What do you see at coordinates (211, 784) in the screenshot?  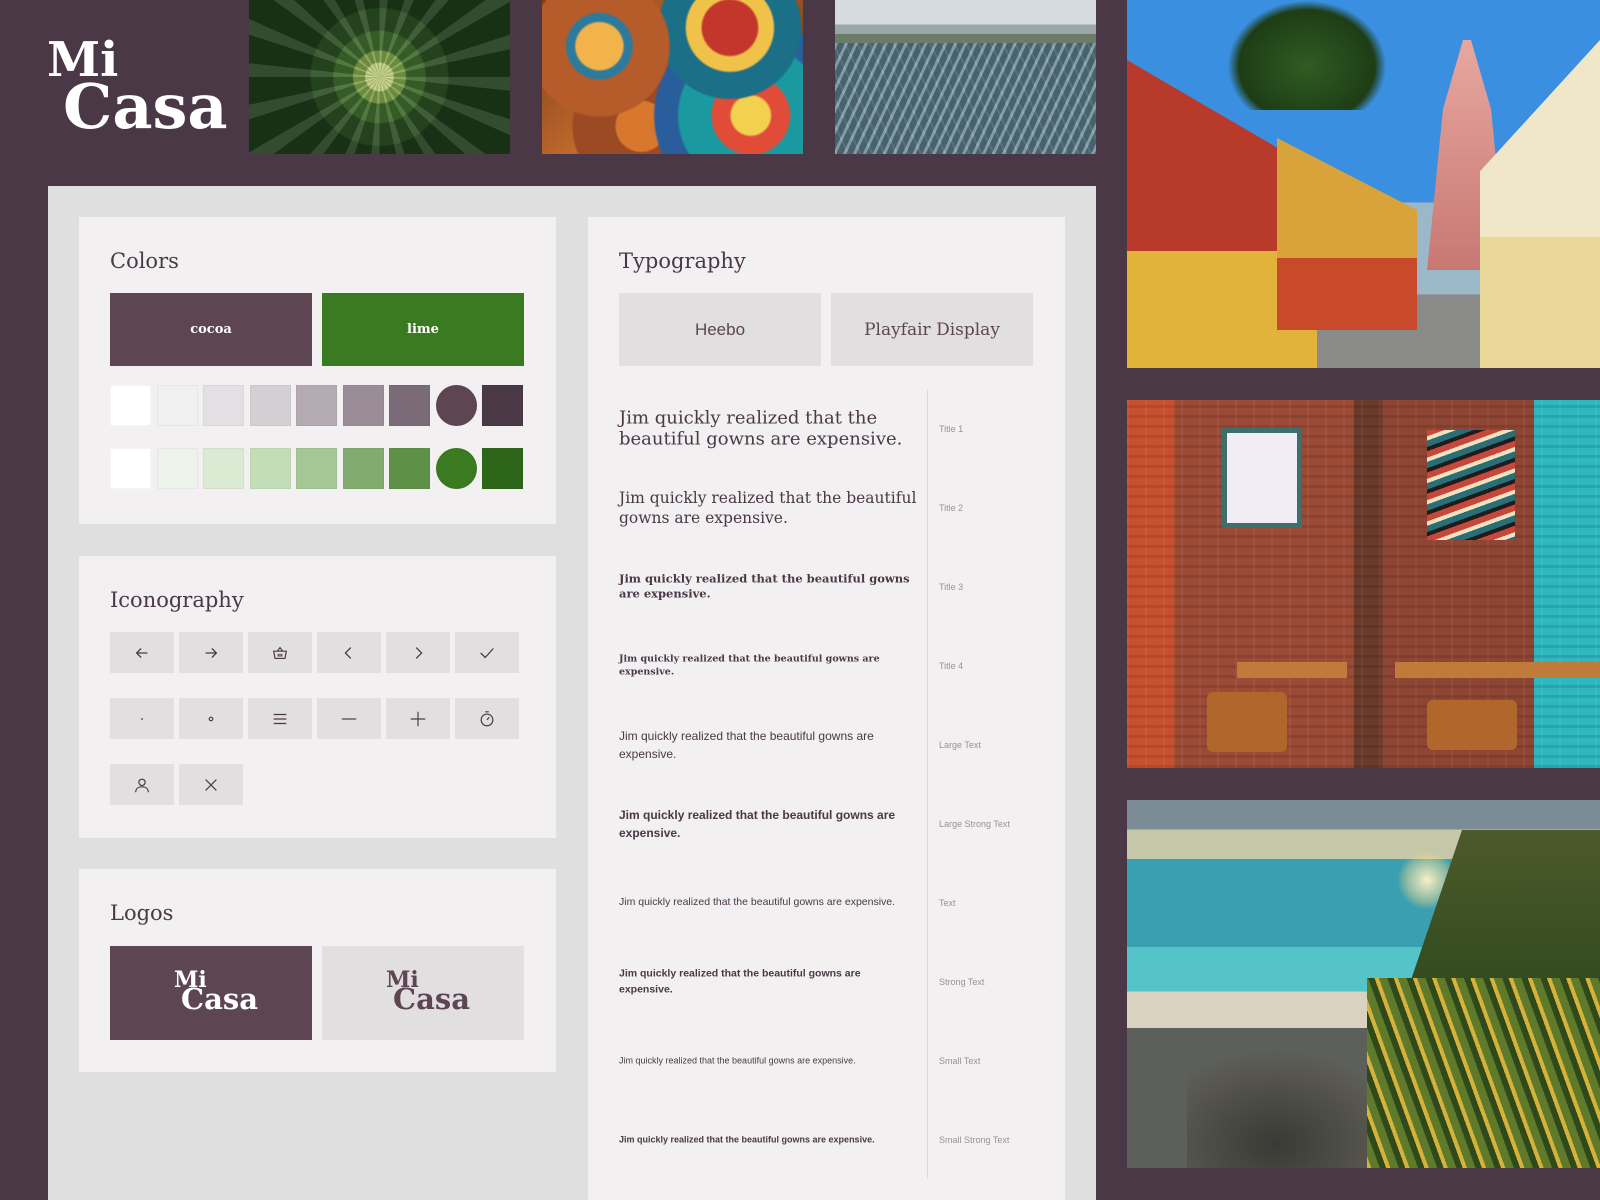 I see `close-icon` at bounding box center [211, 784].